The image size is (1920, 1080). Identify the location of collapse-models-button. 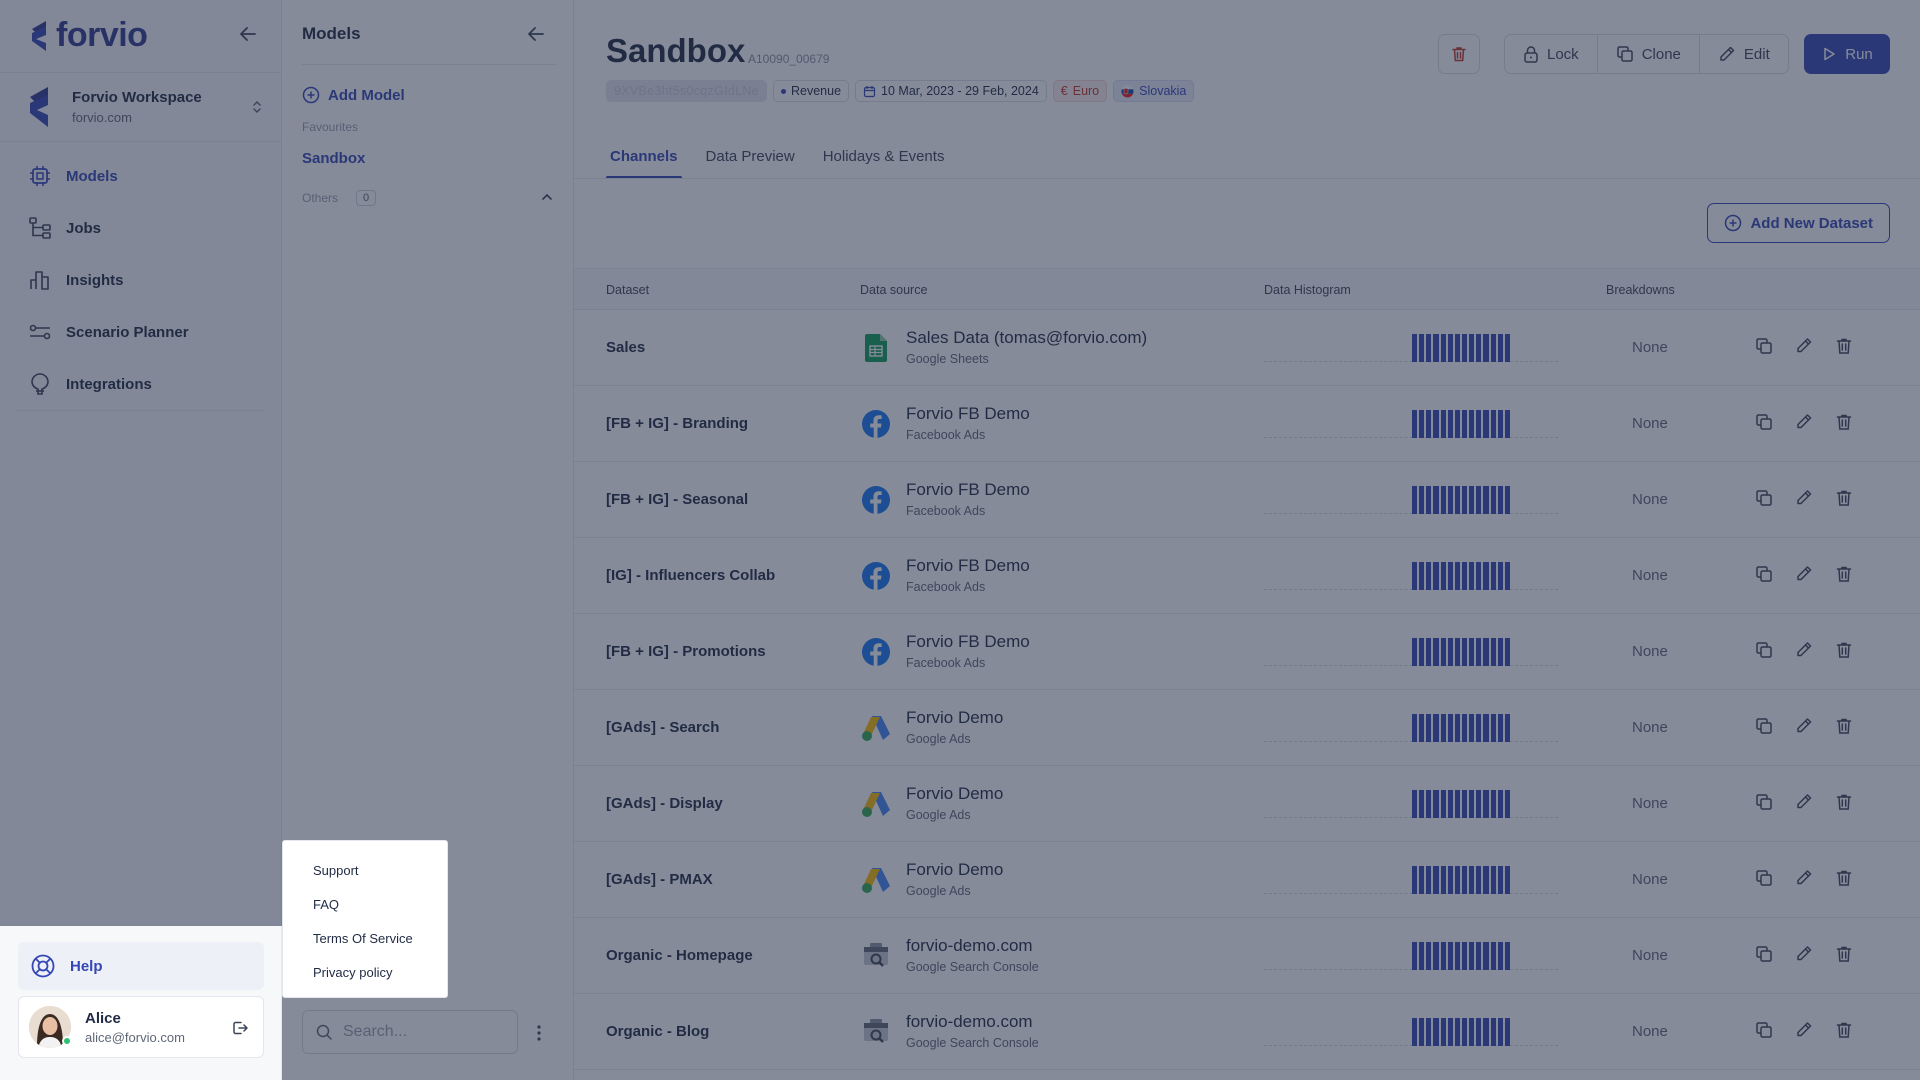
(536, 34).